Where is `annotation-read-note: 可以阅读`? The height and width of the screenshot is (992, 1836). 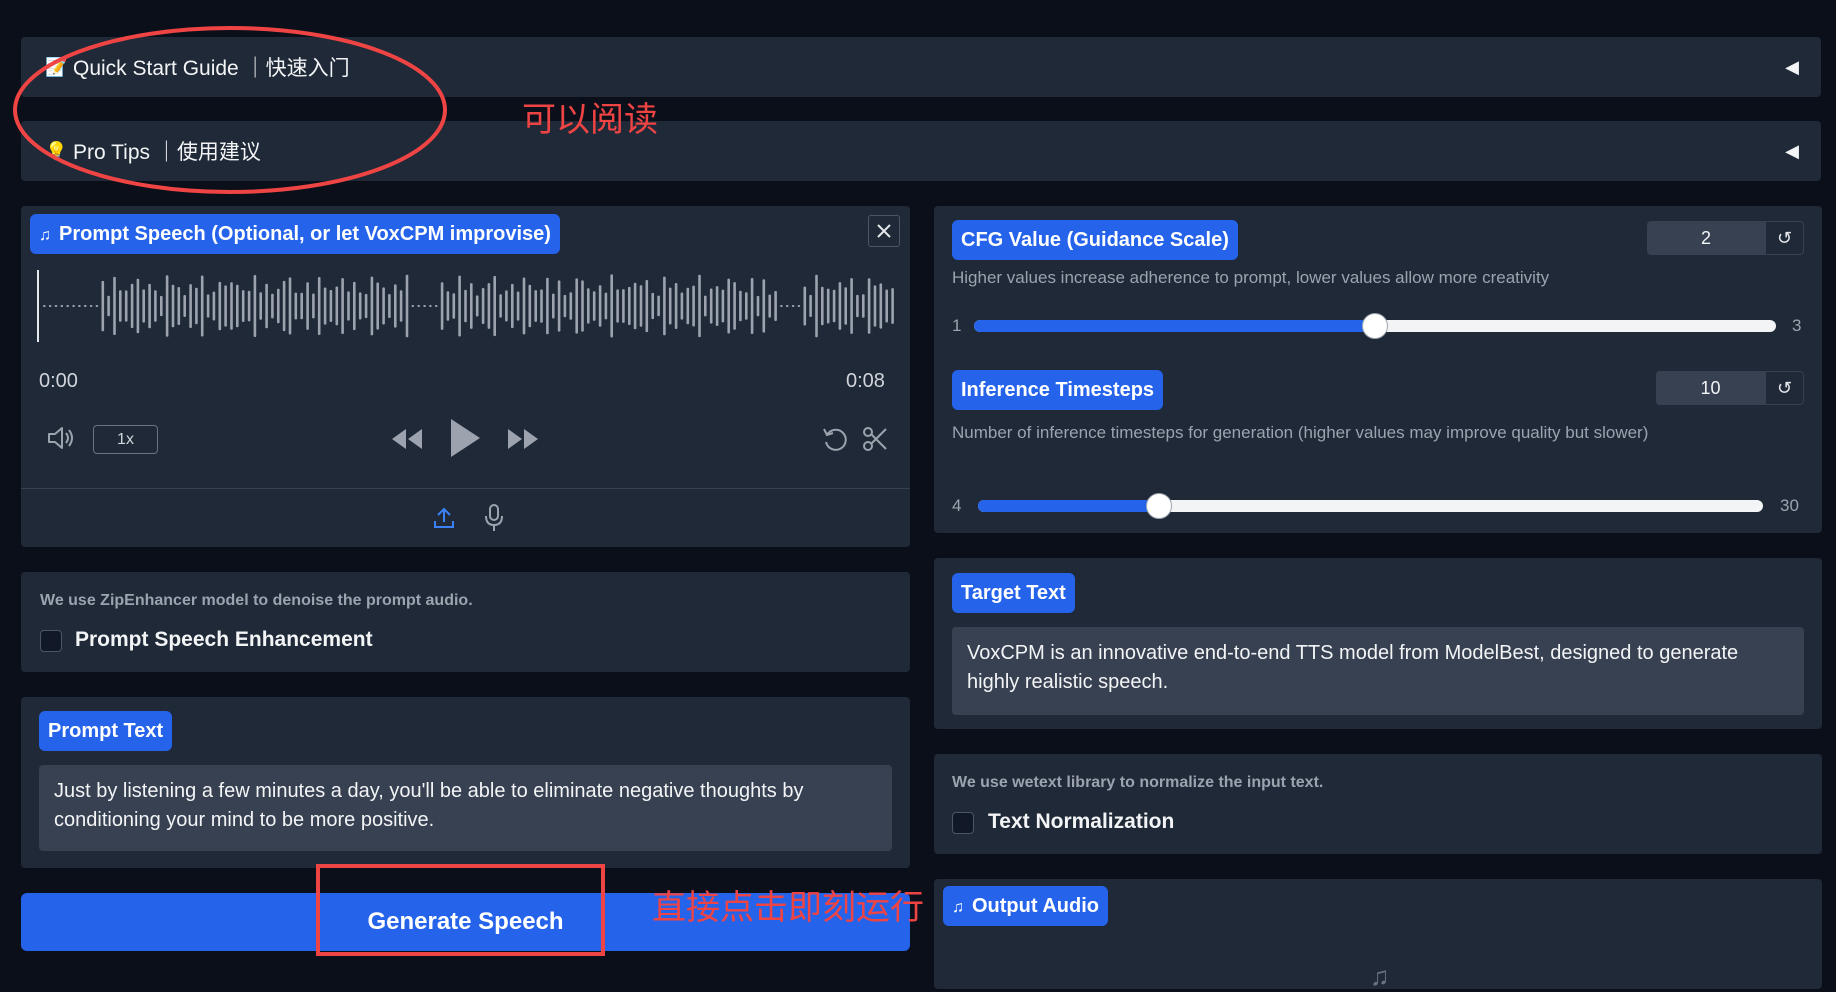
annotation-read-note: 可以阅读 is located at coordinates (590, 120).